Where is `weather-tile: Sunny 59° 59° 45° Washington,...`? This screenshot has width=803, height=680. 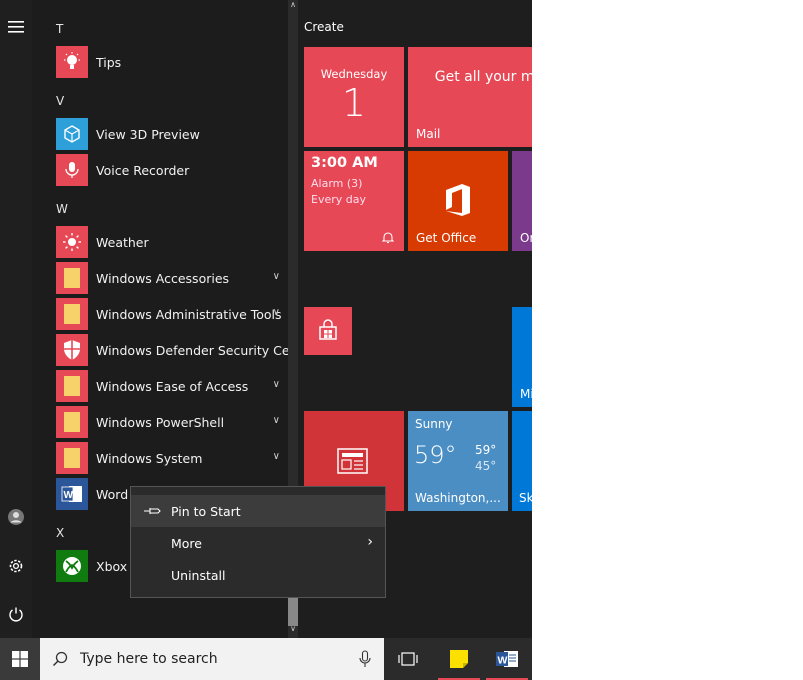 weather-tile: Sunny 59° 59° 45° Washington,... is located at coordinates (458, 461).